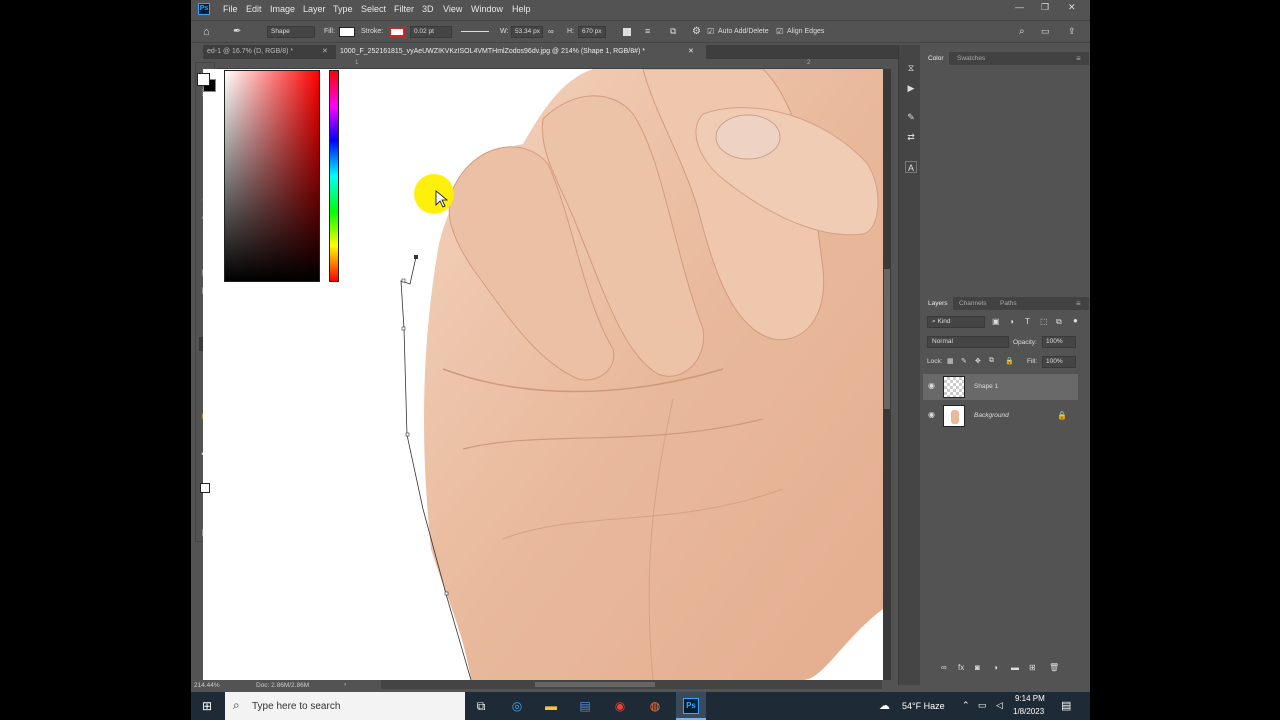 The image size is (1280, 720). I want to click on chrome-icon: ◉, so click(620, 706).